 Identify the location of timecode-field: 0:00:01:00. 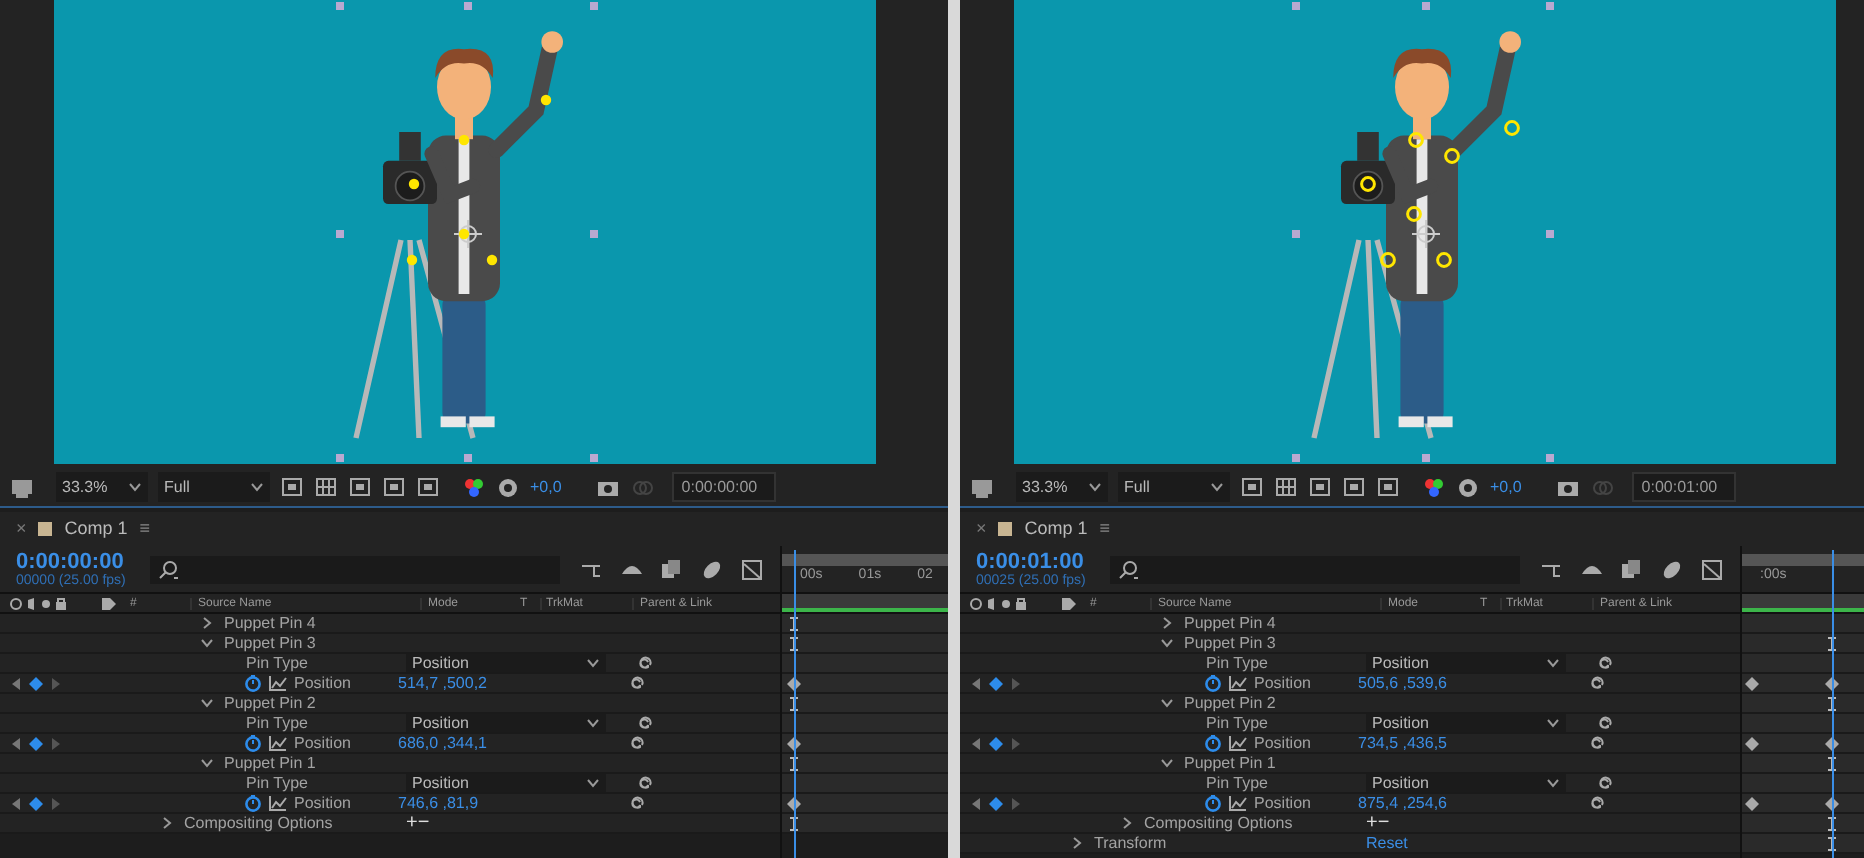
(1683, 487).